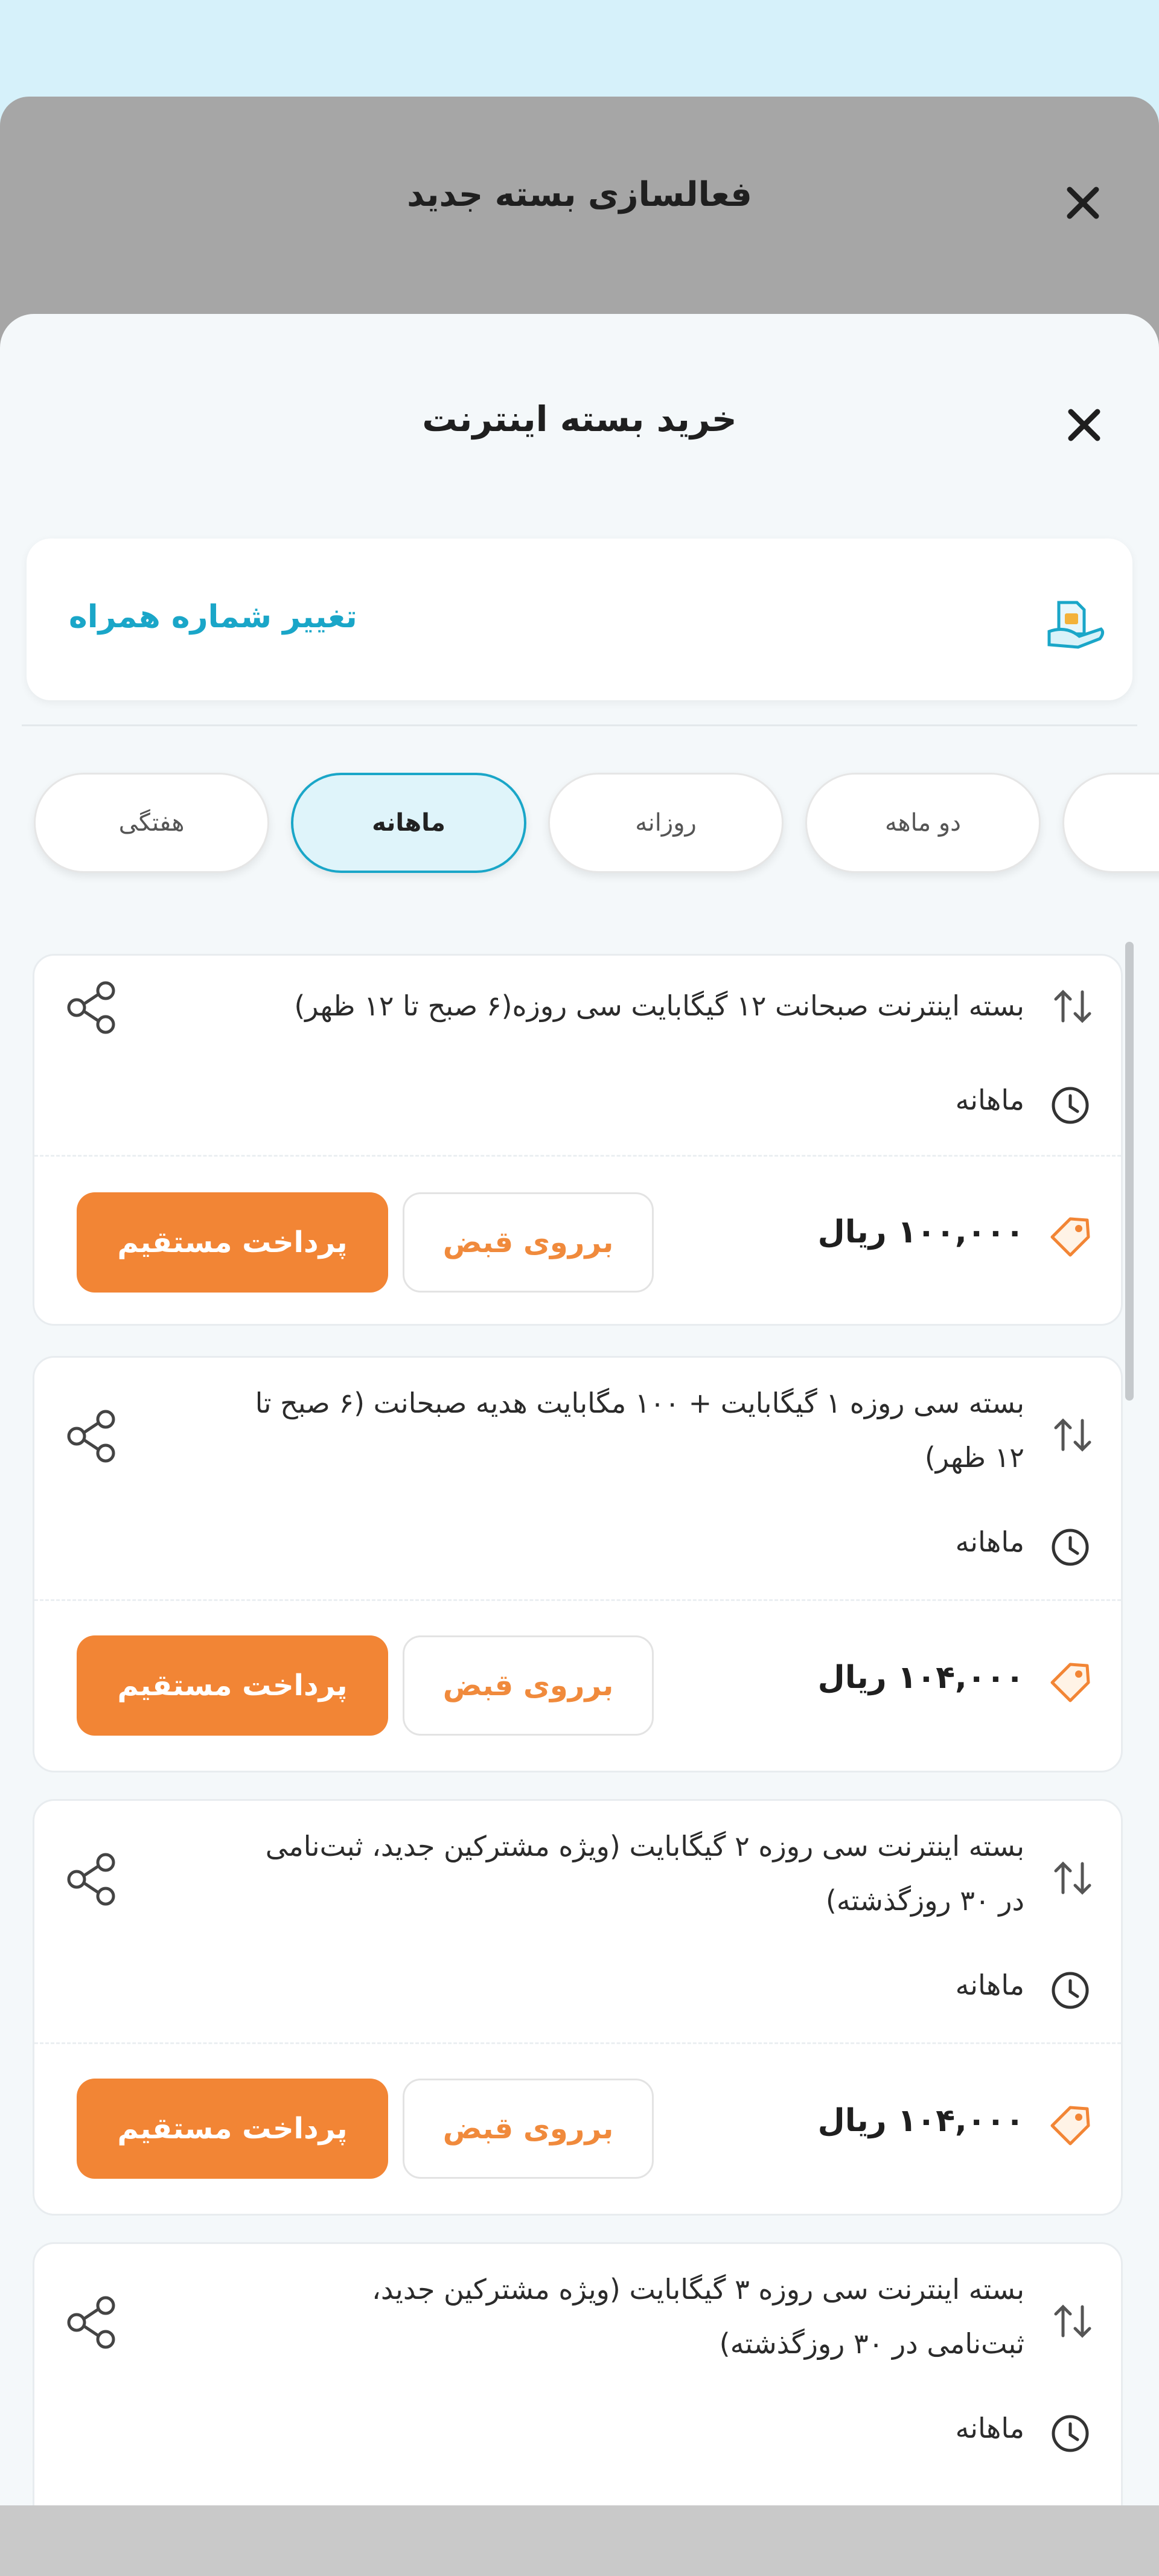 This screenshot has width=1159, height=2576. Describe the element at coordinates (1129, 1172) in the screenshot. I see `scrollbar` at that location.